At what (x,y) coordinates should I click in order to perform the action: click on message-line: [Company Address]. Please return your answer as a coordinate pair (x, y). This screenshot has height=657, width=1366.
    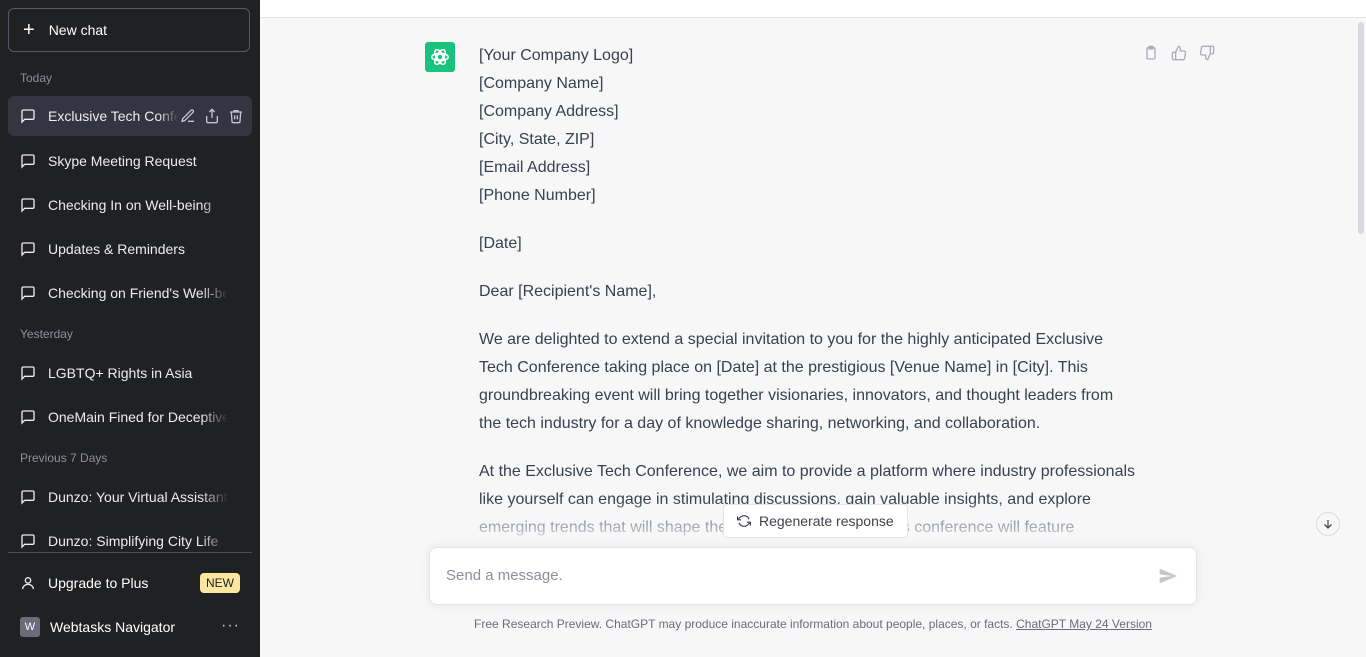
    Looking at the image, I should click on (549, 111).